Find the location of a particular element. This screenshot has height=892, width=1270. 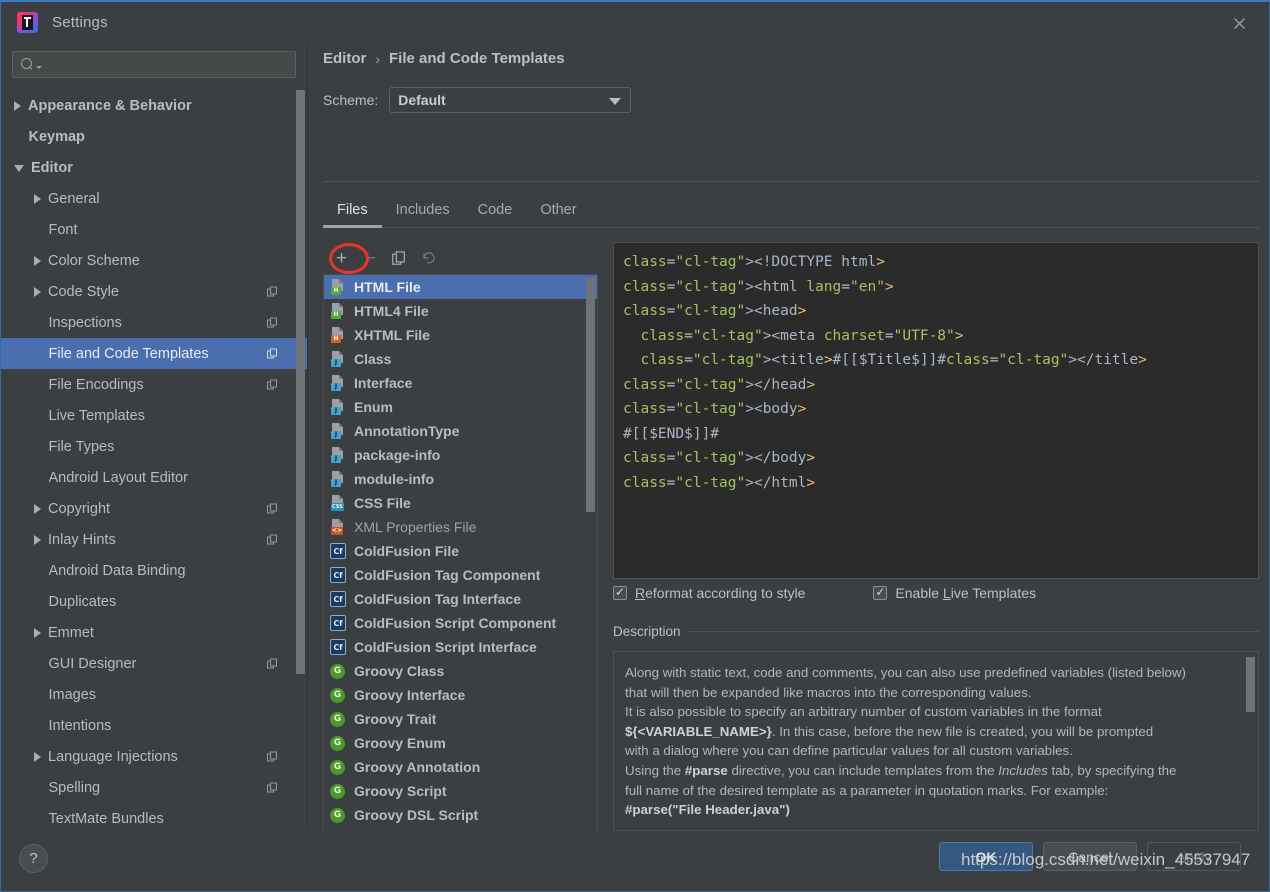

sidebar-item-spelling: Spelling is located at coordinates (154, 787).